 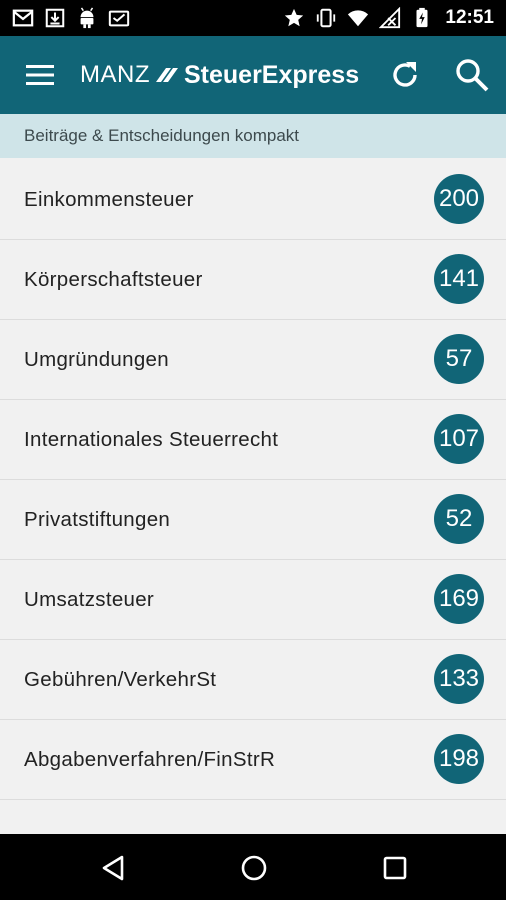 I want to click on app-bar: MANZ SteuerExpress, so click(x=253, y=75).